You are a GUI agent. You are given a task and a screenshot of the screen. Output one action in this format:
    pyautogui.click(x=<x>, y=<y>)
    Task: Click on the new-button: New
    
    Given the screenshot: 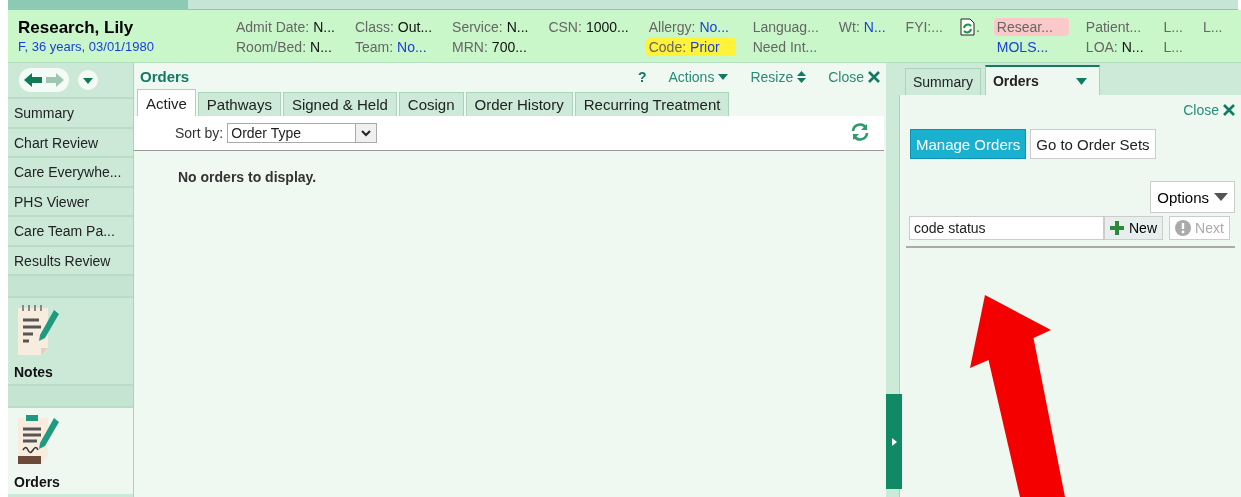 What is the action you would take?
    pyautogui.click(x=1133, y=228)
    